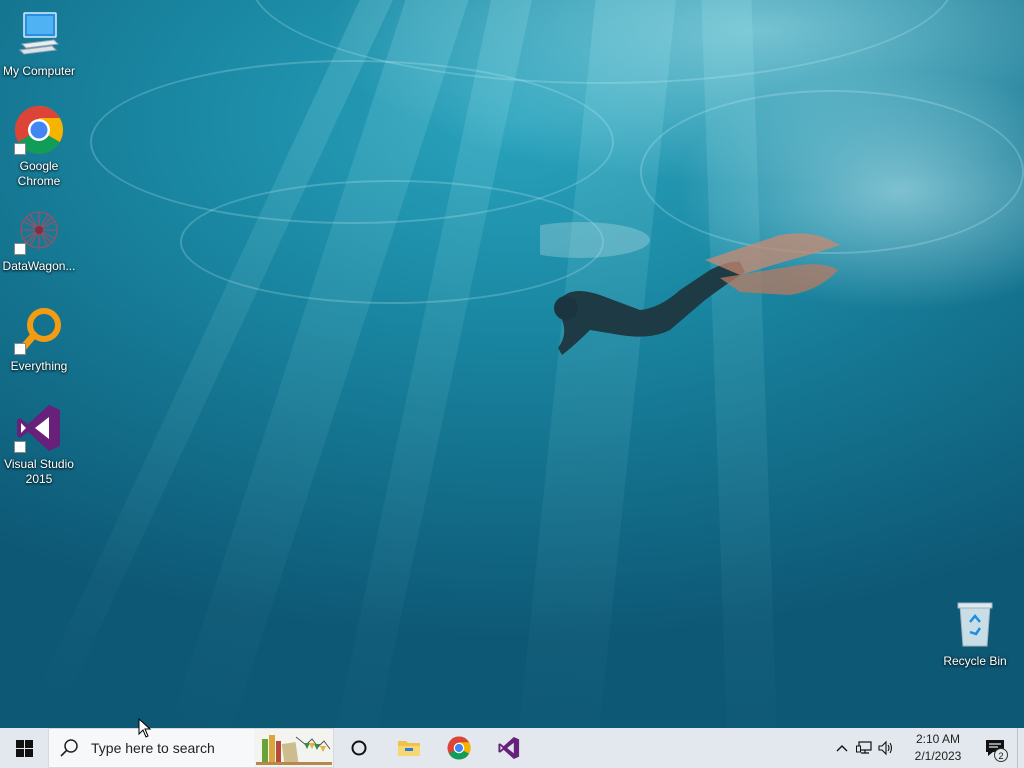  Describe the element at coordinates (39, 366) in the screenshot. I see `desktop-icon-label: Everything` at that location.